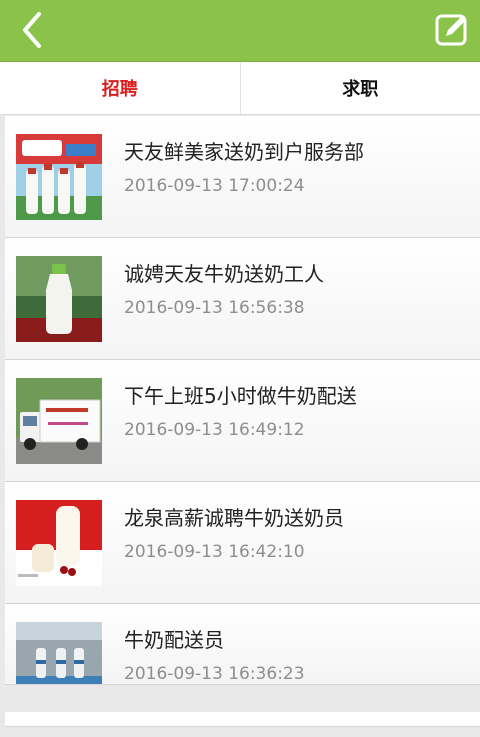  What do you see at coordinates (240, 396) in the screenshot?
I see `item-title: 下午上班5小时做牛奶配送` at bounding box center [240, 396].